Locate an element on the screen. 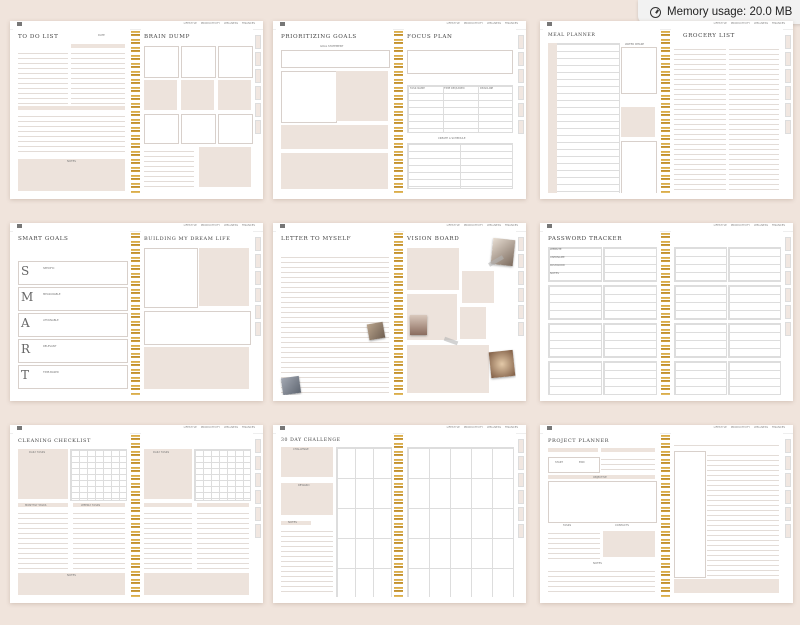  project-lines is located at coordinates (628, 464).